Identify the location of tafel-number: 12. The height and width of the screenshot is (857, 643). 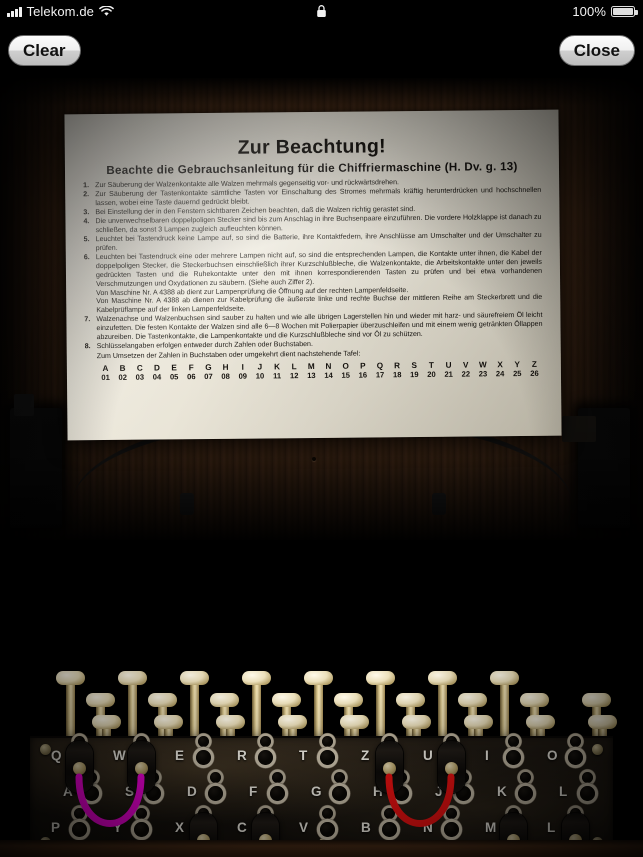
(294, 375).